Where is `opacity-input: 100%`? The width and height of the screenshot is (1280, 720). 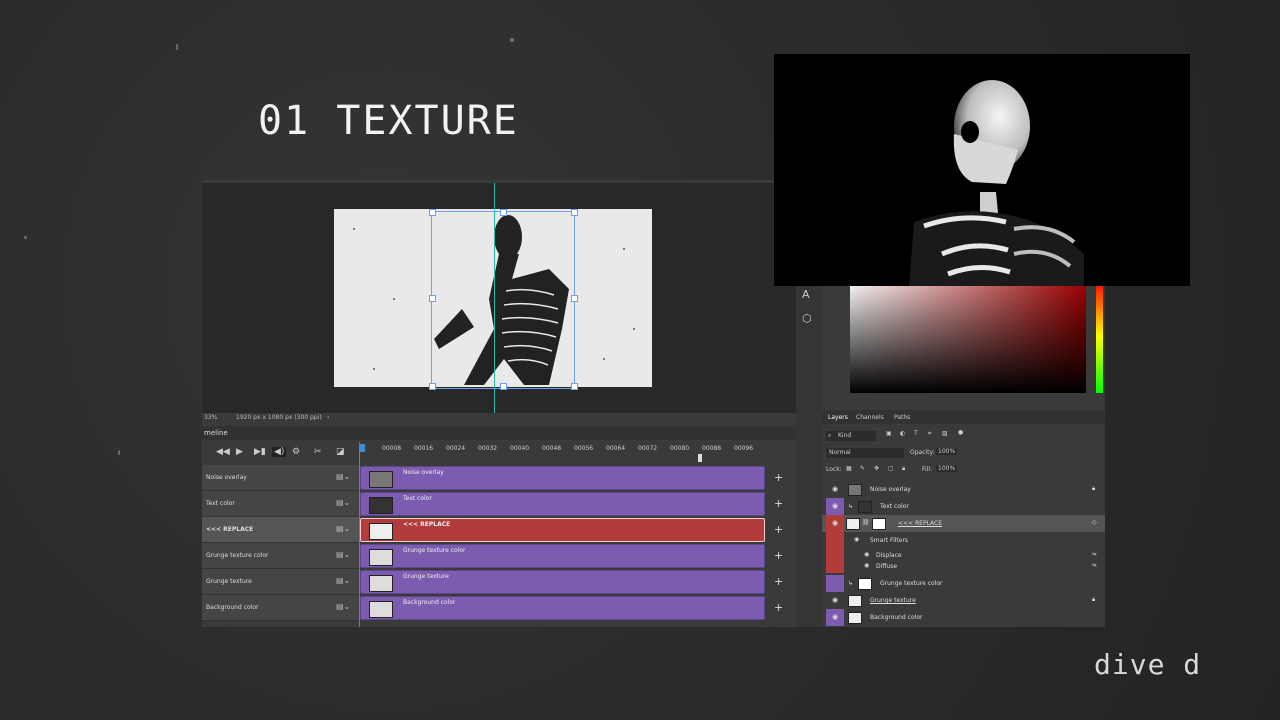
opacity-input: 100% is located at coordinates (947, 451).